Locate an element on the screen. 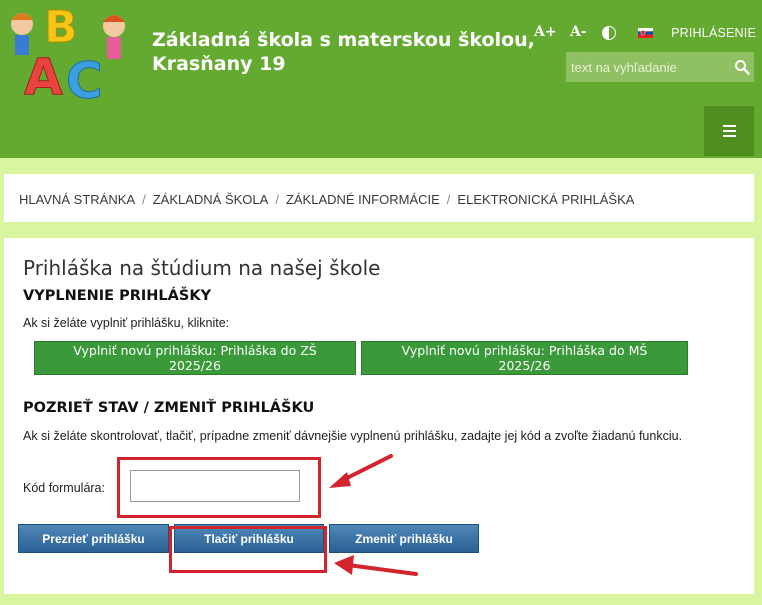 The image size is (762, 605). svg-text: C is located at coordinates (84, 77).